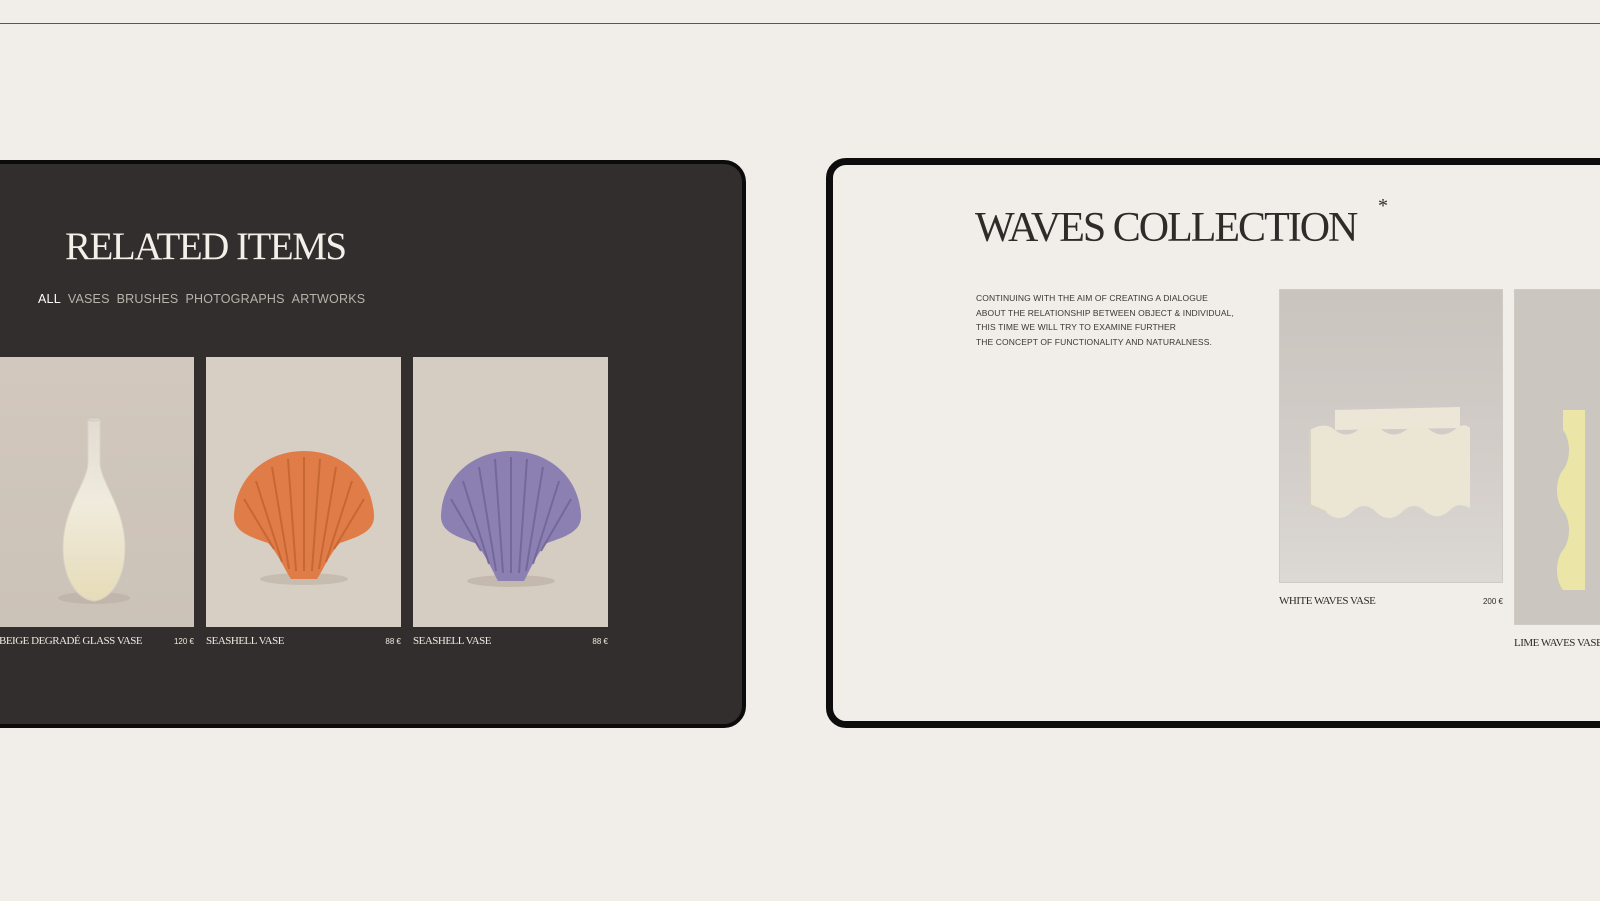 This screenshot has width=1600, height=901. What do you see at coordinates (89, 299) in the screenshot?
I see `filter-vases: VASES` at bounding box center [89, 299].